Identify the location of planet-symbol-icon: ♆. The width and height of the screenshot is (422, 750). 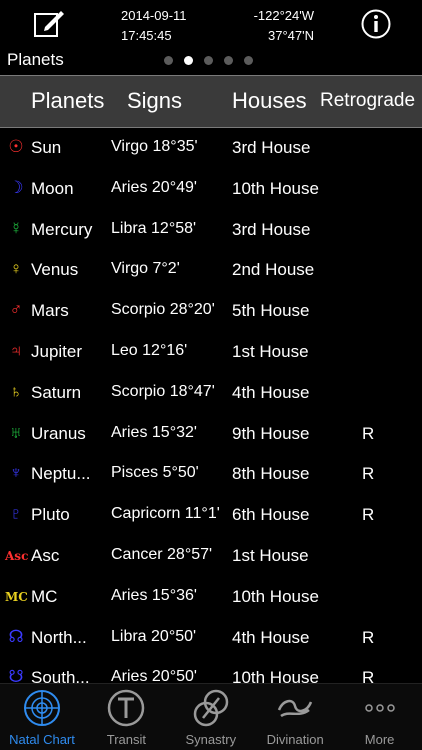
(16, 473).